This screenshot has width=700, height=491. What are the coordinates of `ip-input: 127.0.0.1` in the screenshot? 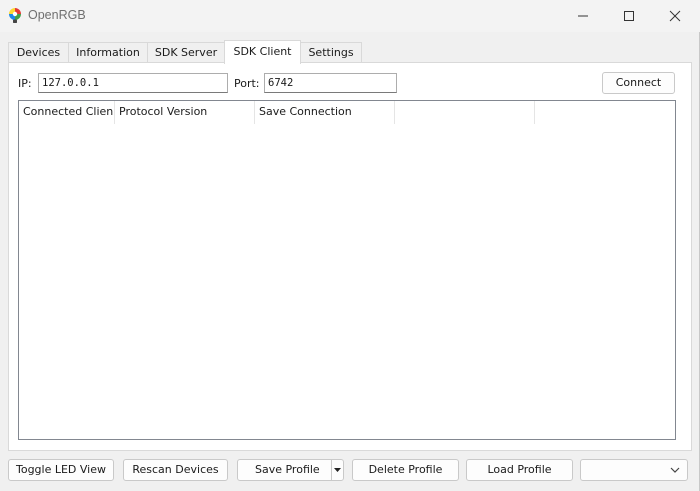 It's located at (133, 83).